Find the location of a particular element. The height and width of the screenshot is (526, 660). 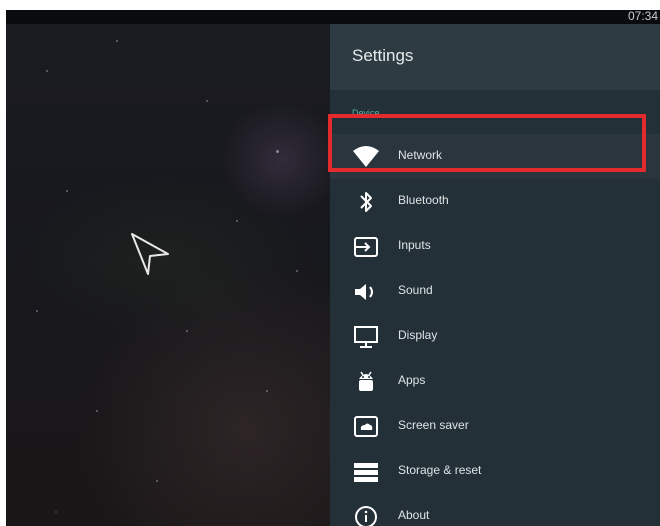

speaker-icon is located at coordinates (366, 292).